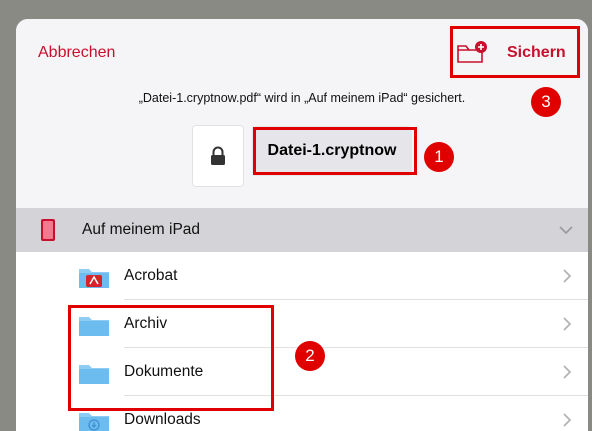 The height and width of the screenshot is (431, 592). What do you see at coordinates (94, 278) in the screenshot?
I see `acrobat-icon` at bounding box center [94, 278].